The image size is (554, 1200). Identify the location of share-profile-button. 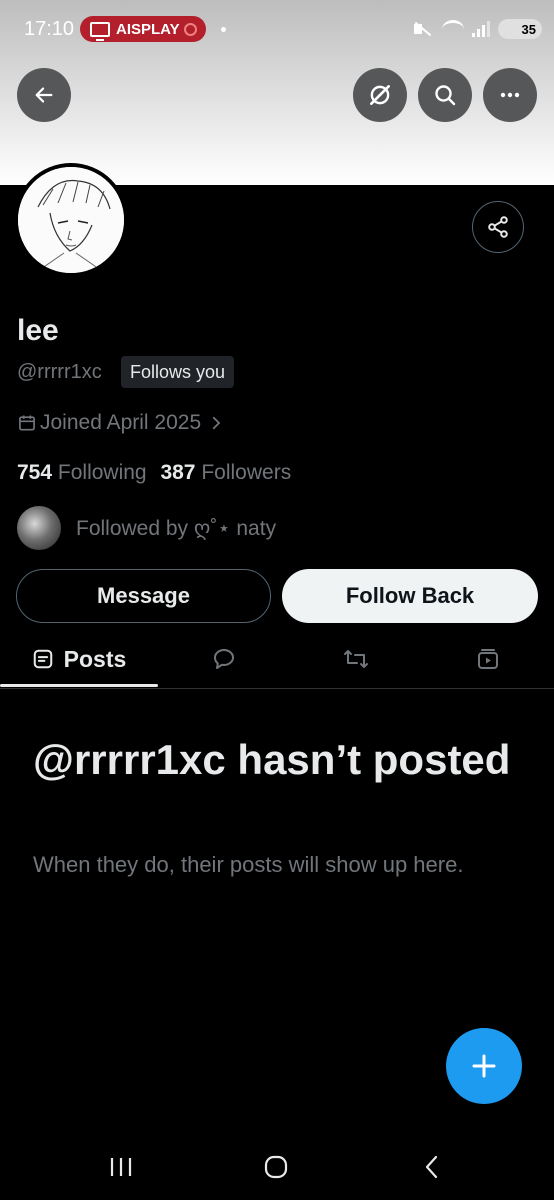
(498, 227).